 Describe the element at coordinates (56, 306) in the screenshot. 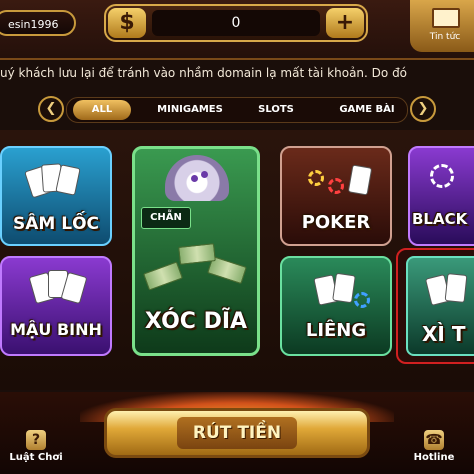

I see `game-card-mau-binh: MẬU BINH` at that location.